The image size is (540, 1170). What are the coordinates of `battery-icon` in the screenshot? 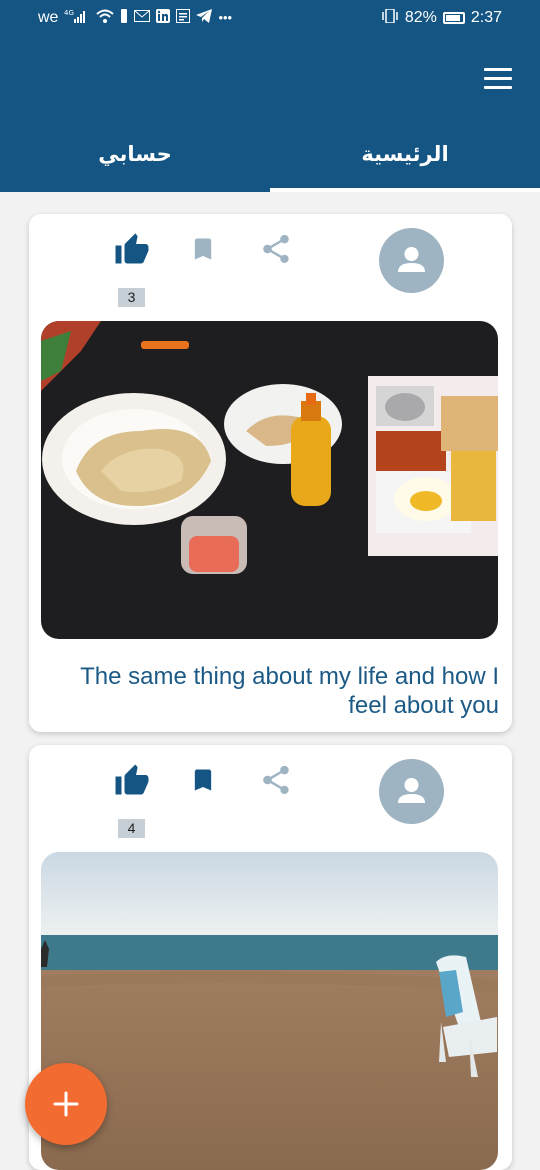 It's located at (453, 18).